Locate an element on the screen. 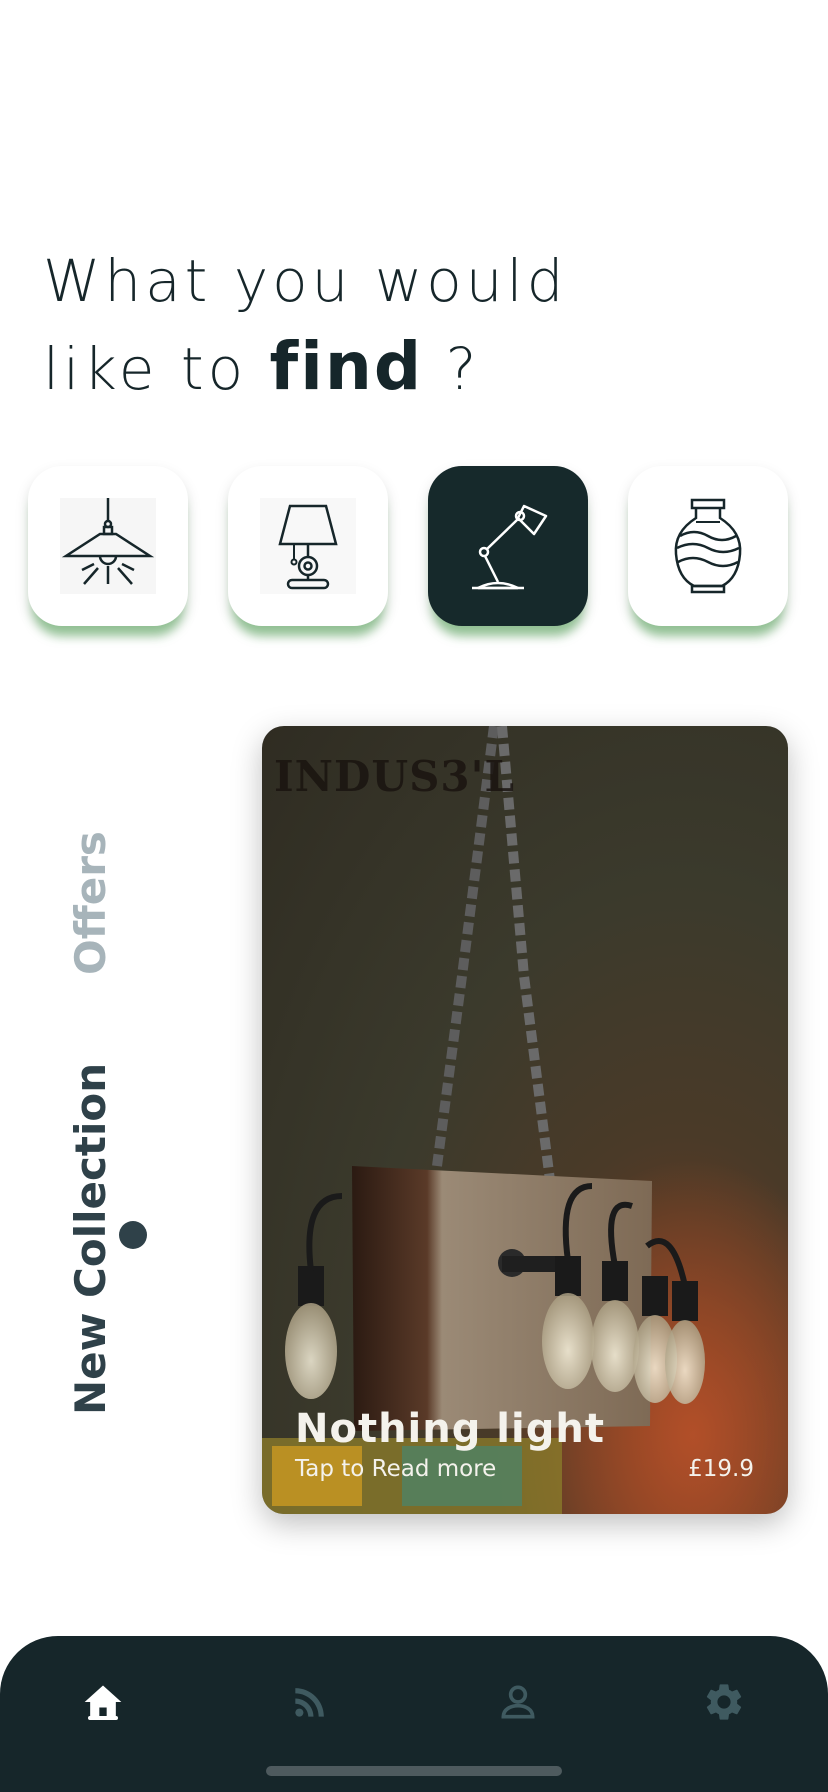 The height and width of the screenshot is (1792, 828). nav-feed is located at coordinates (310, 1708).